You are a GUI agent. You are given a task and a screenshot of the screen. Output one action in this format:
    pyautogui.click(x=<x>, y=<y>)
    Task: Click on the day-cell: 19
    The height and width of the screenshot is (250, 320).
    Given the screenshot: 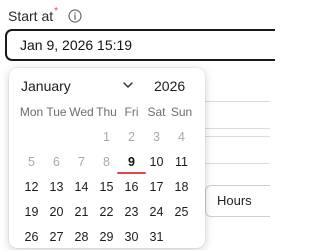 What is the action you would take?
    pyautogui.click(x=31, y=212)
    